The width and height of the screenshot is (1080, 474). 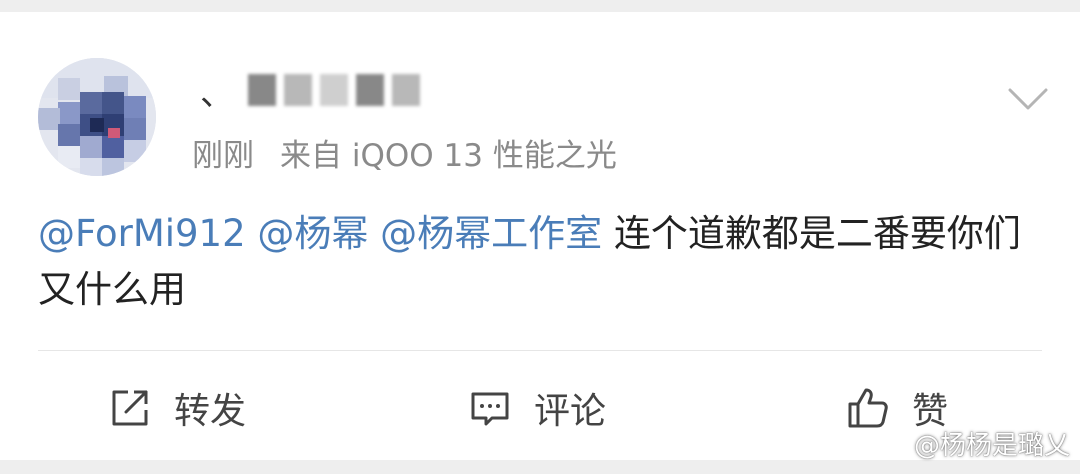 I want to click on username: 、, so click(x=310, y=91).